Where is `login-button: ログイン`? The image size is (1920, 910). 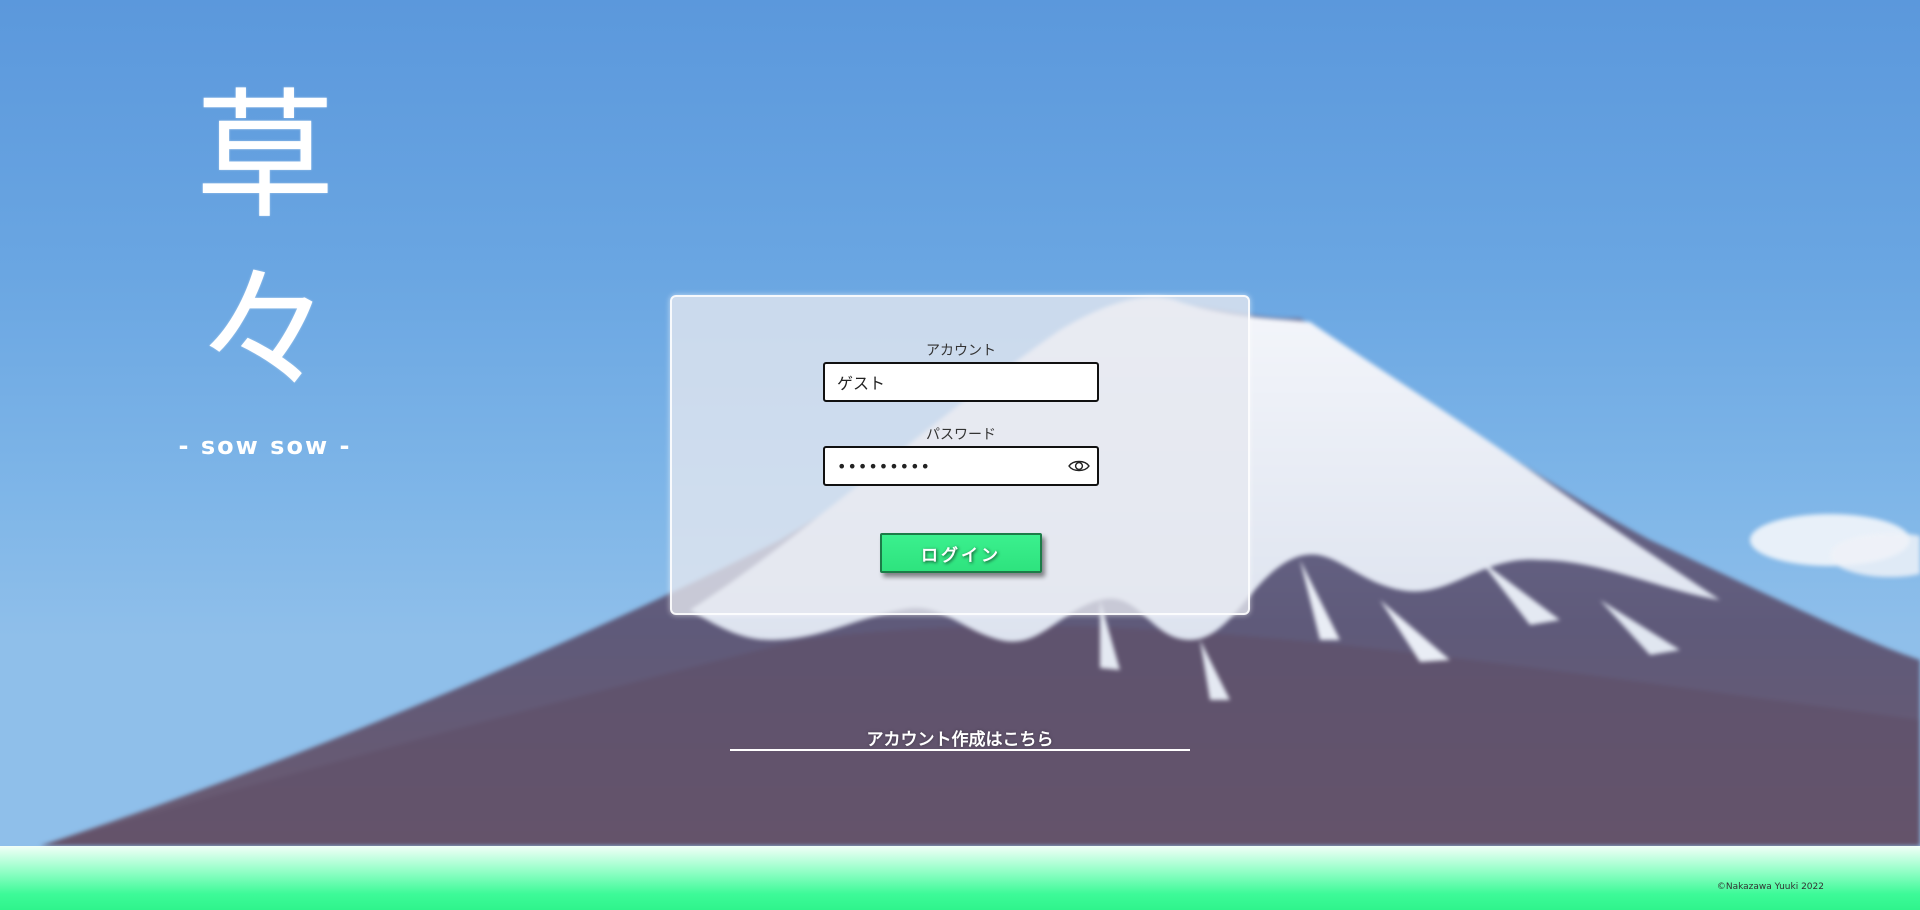 login-button: ログイン is located at coordinates (961, 553).